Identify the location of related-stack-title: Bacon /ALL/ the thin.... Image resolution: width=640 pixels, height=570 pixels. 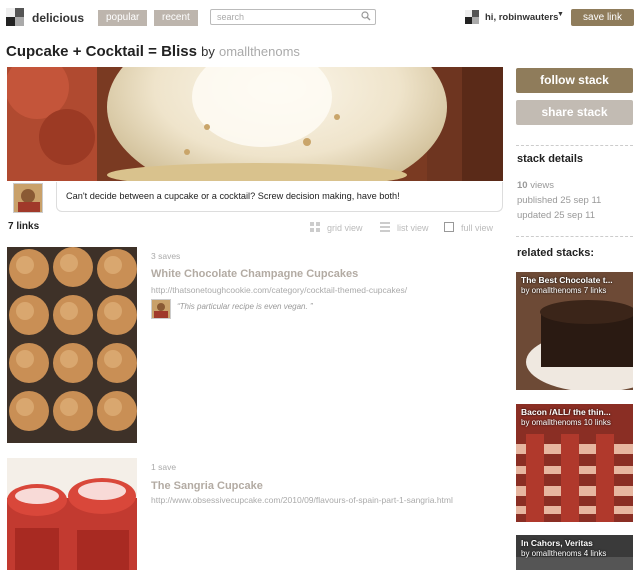
(576, 412).